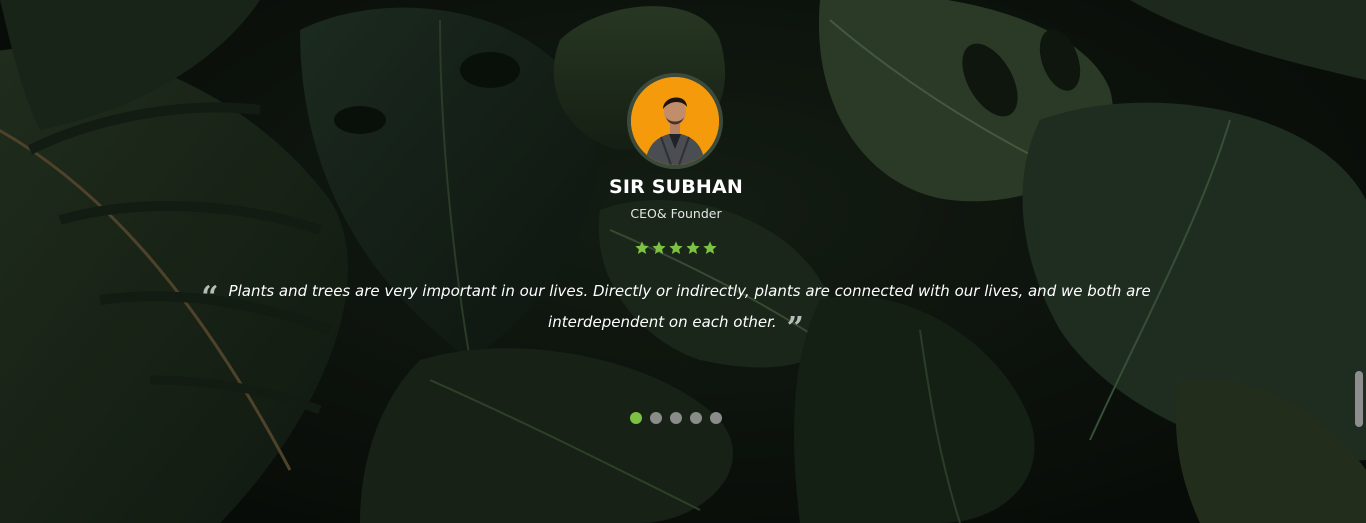 This screenshot has height=523, width=1366. Describe the element at coordinates (676, 187) in the screenshot. I see `testimonial-name: SIR SUBHAN` at that location.